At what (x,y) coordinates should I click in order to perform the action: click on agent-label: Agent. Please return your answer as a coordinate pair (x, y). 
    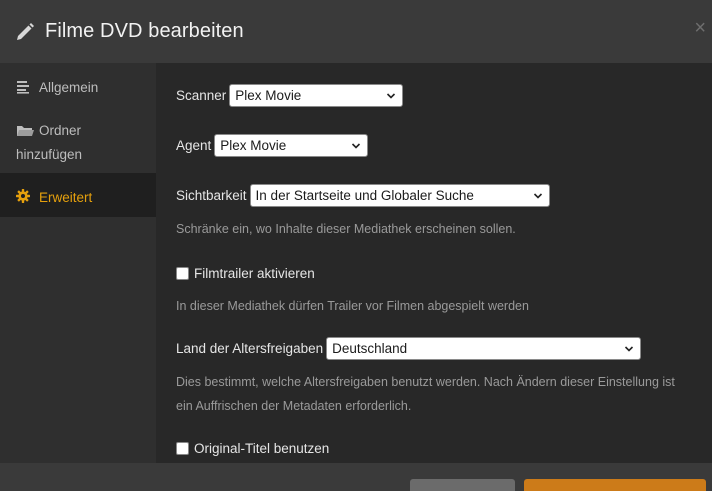
    Looking at the image, I should click on (194, 145).